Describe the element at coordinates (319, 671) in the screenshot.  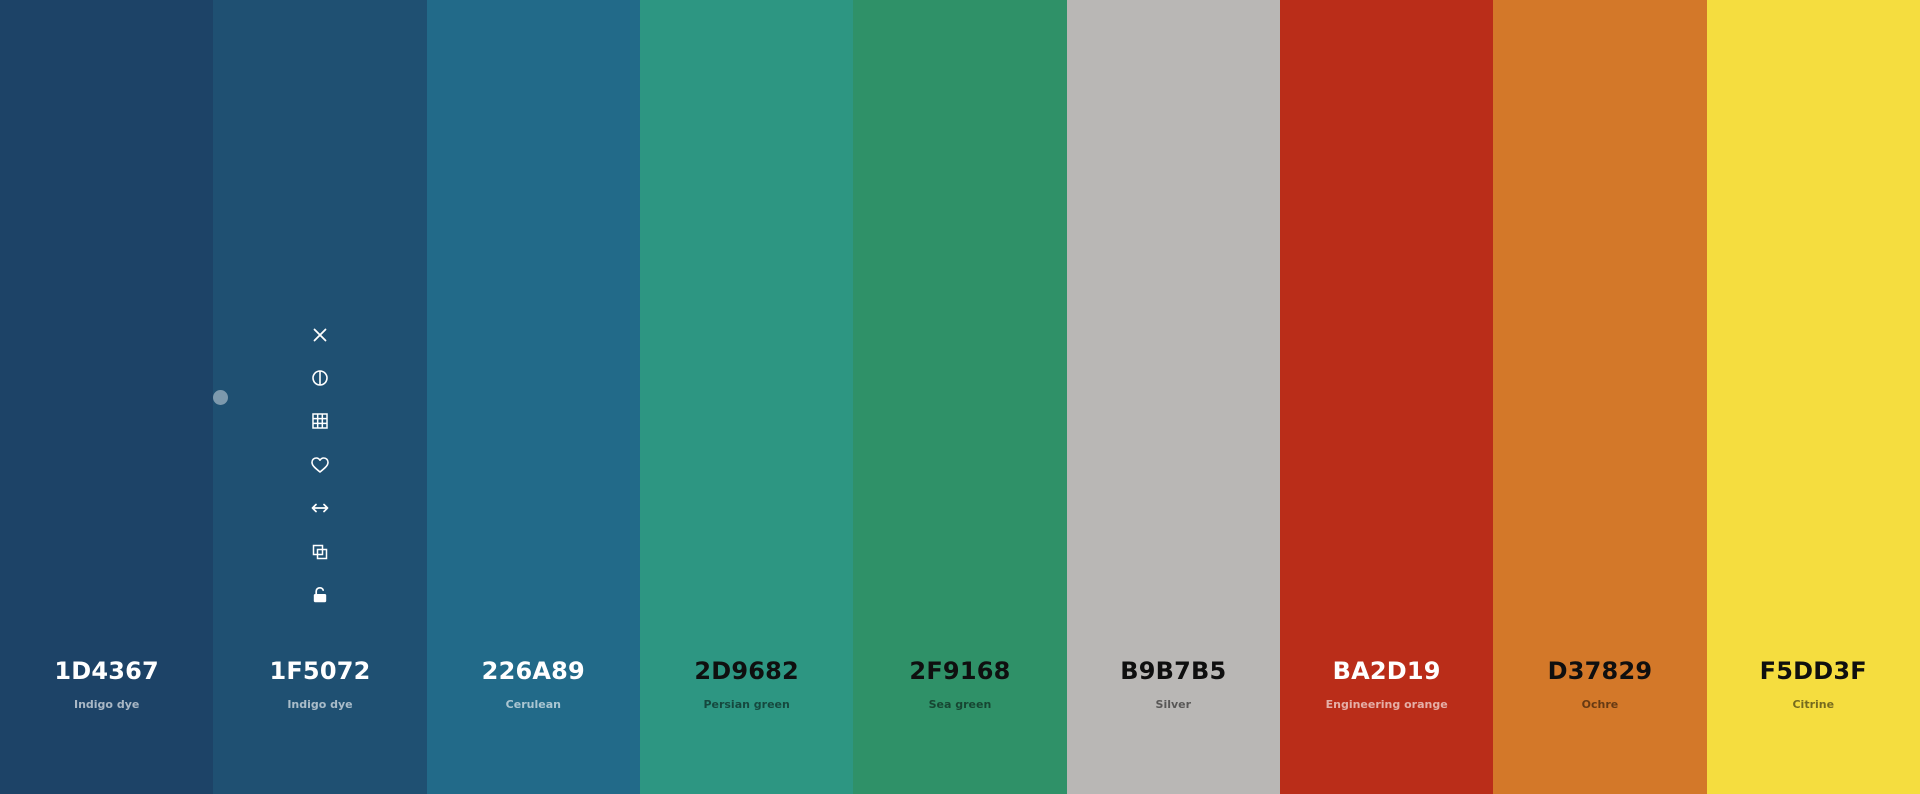
I see `hex-code: 1F5072` at that location.